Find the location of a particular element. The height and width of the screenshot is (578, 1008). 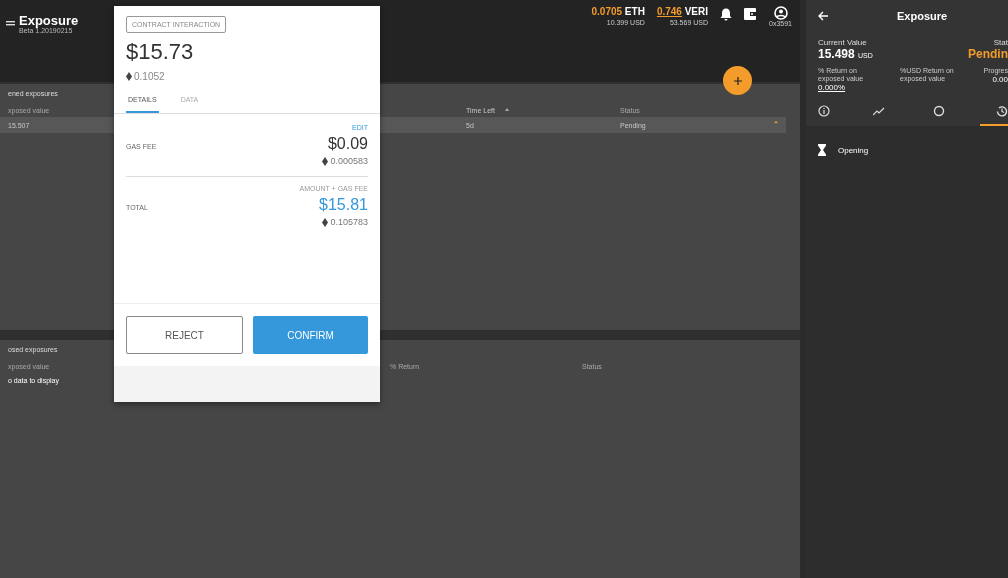

history-icon is located at coordinates (1001, 111).